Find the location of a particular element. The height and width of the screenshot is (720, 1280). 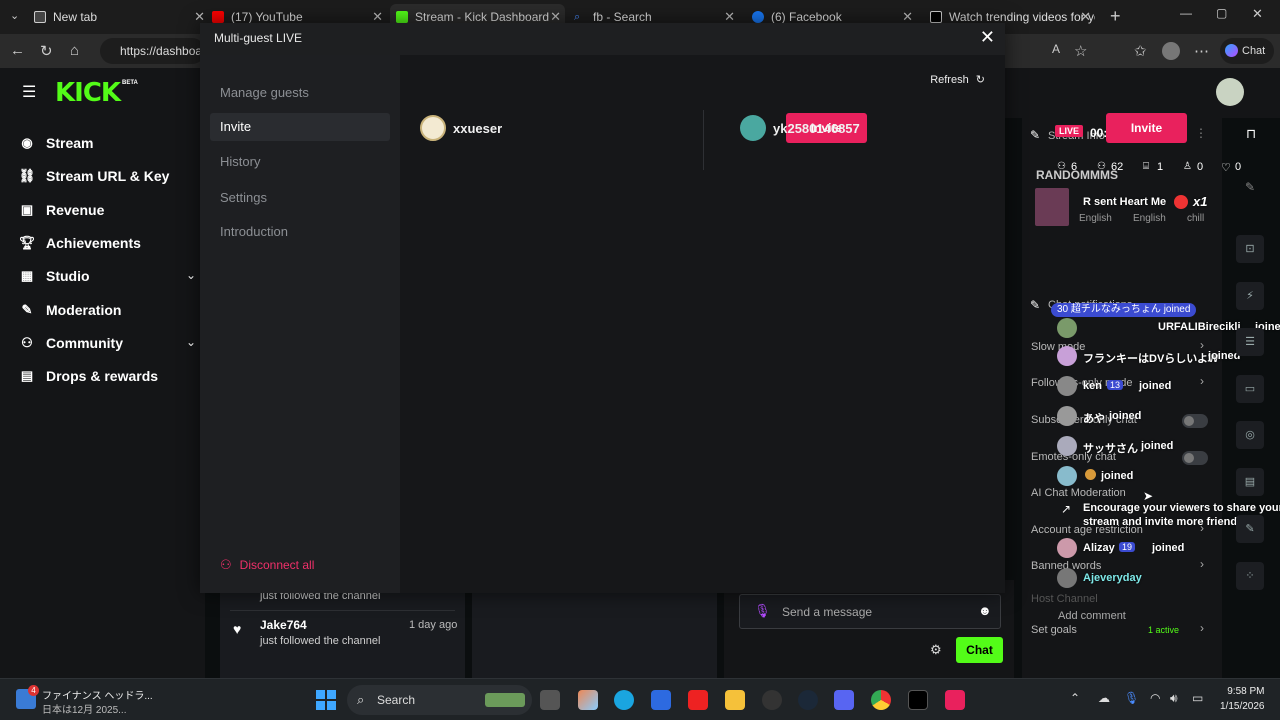

layers-icon: ▤ is located at coordinates (1250, 482).